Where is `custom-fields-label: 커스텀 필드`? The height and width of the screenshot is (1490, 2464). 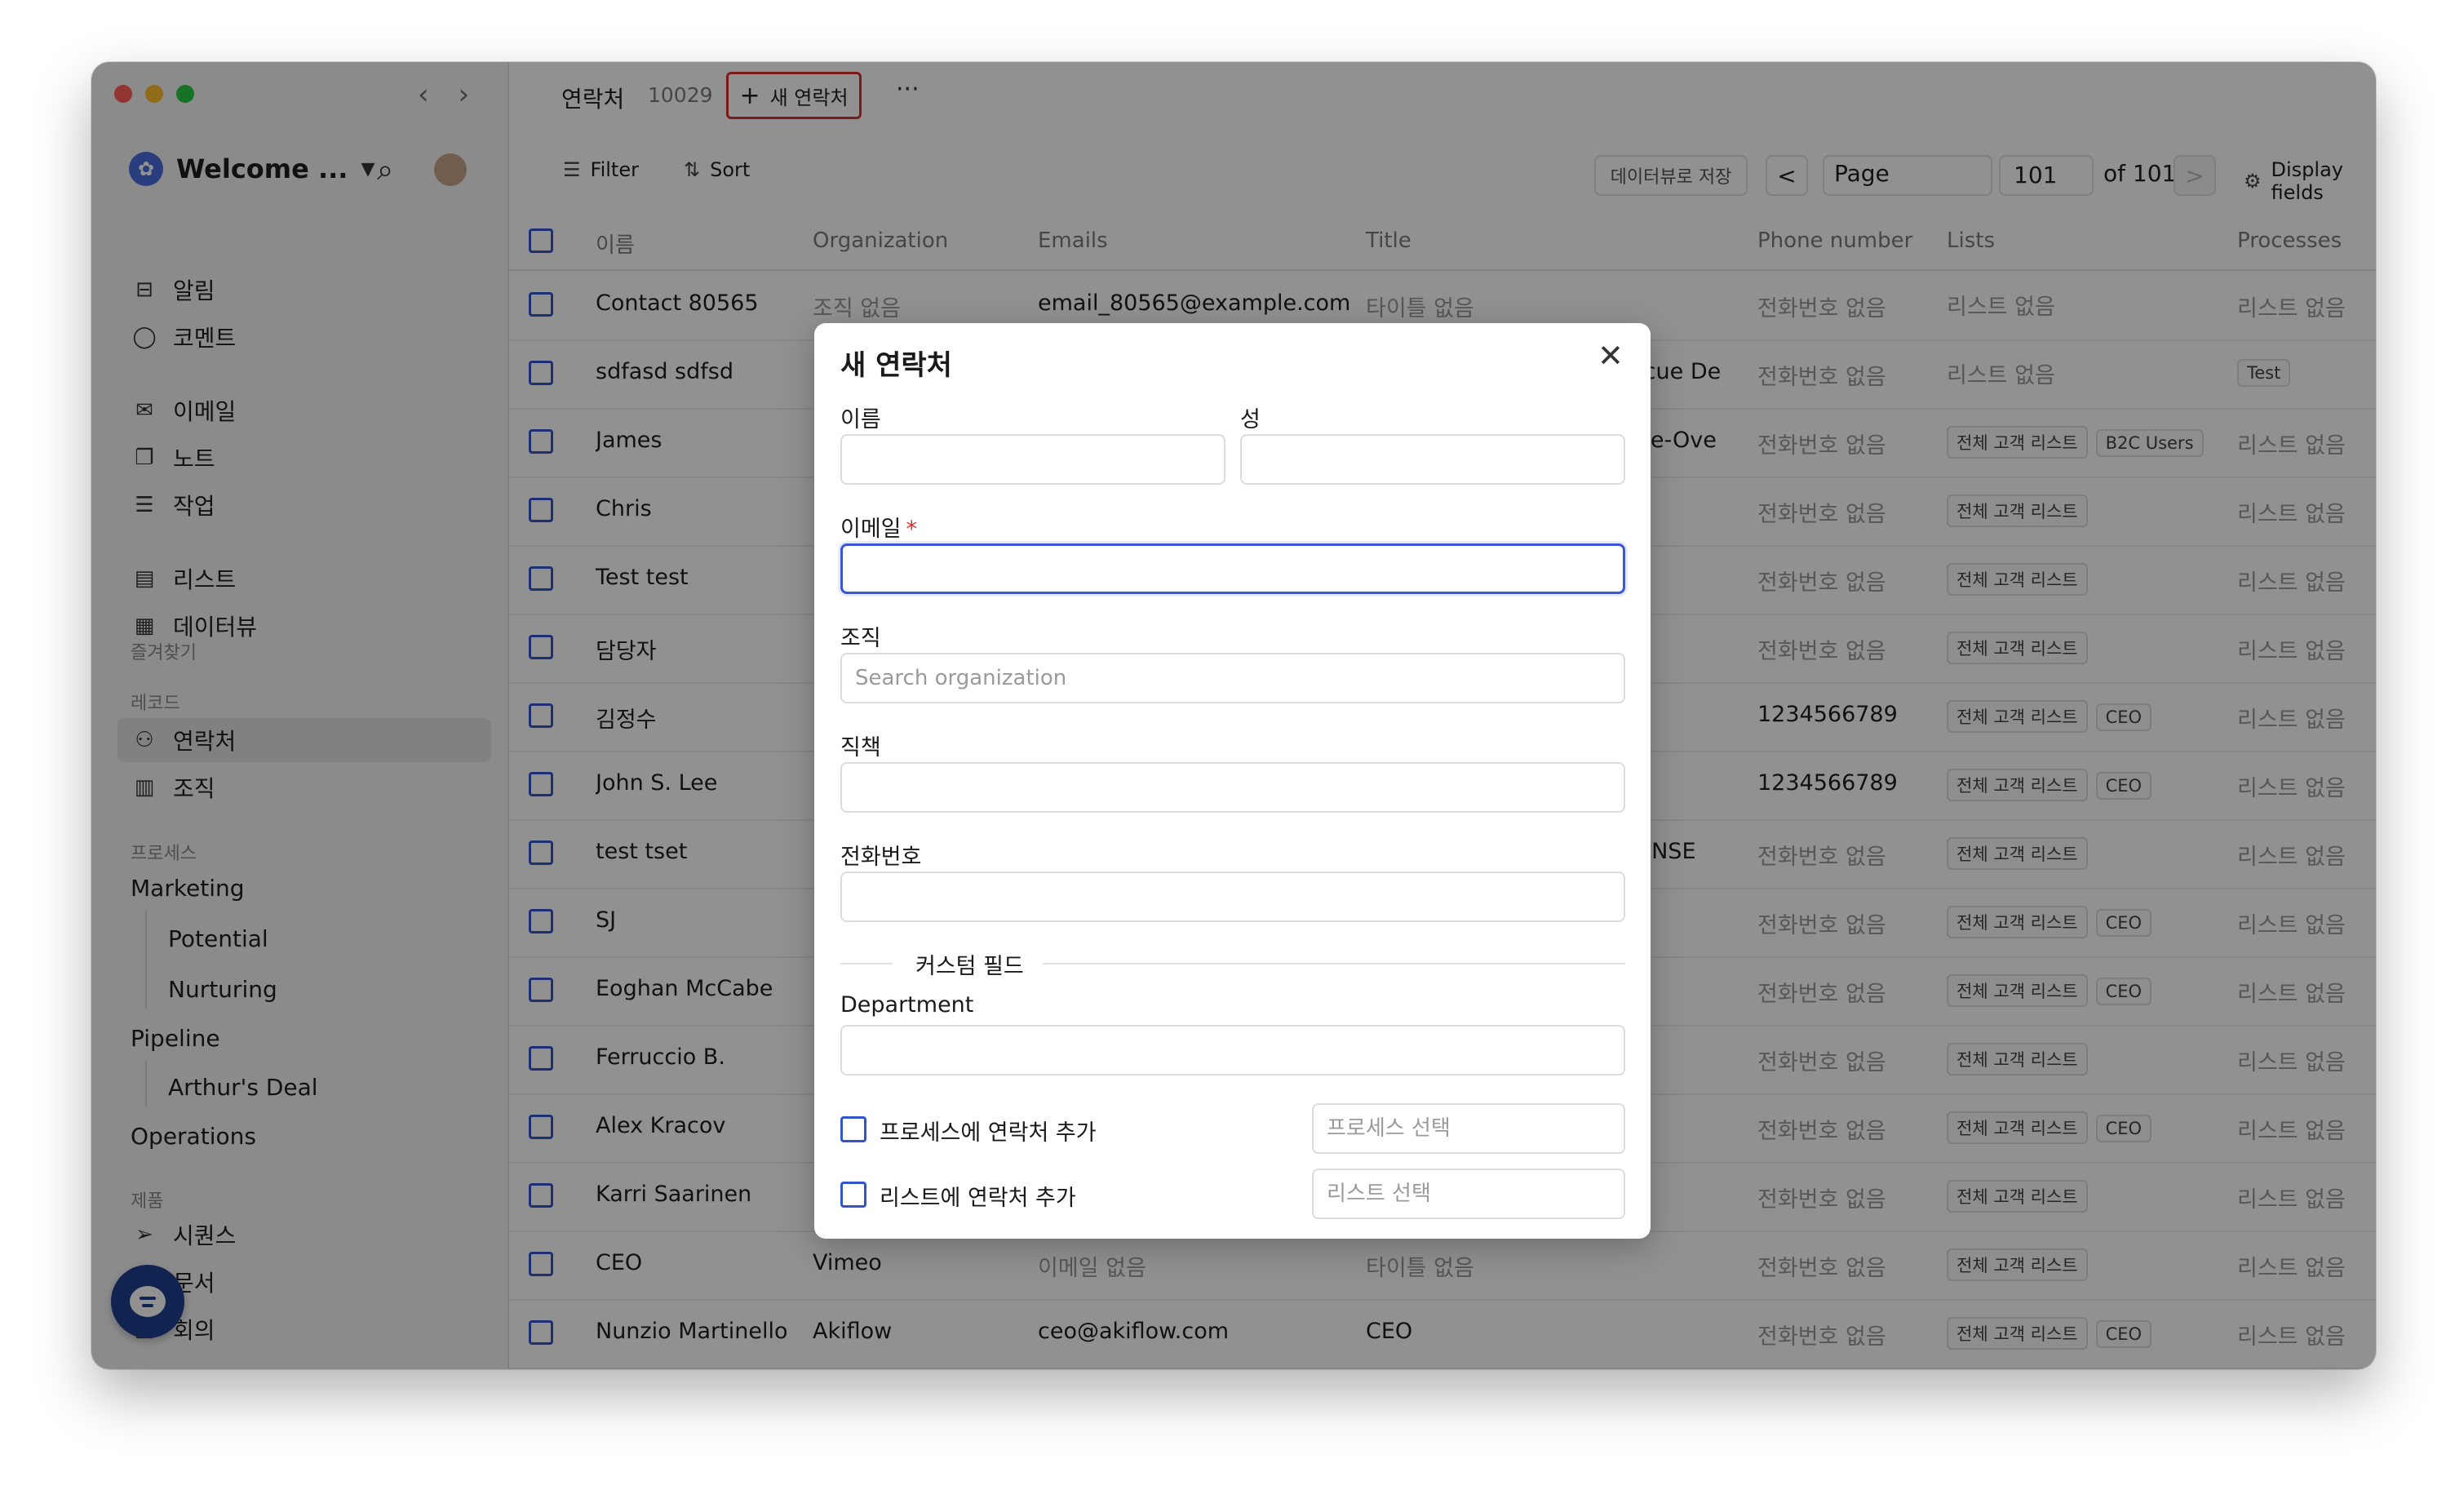
custom-fields-label: 커스텀 필드 is located at coordinates (969, 966).